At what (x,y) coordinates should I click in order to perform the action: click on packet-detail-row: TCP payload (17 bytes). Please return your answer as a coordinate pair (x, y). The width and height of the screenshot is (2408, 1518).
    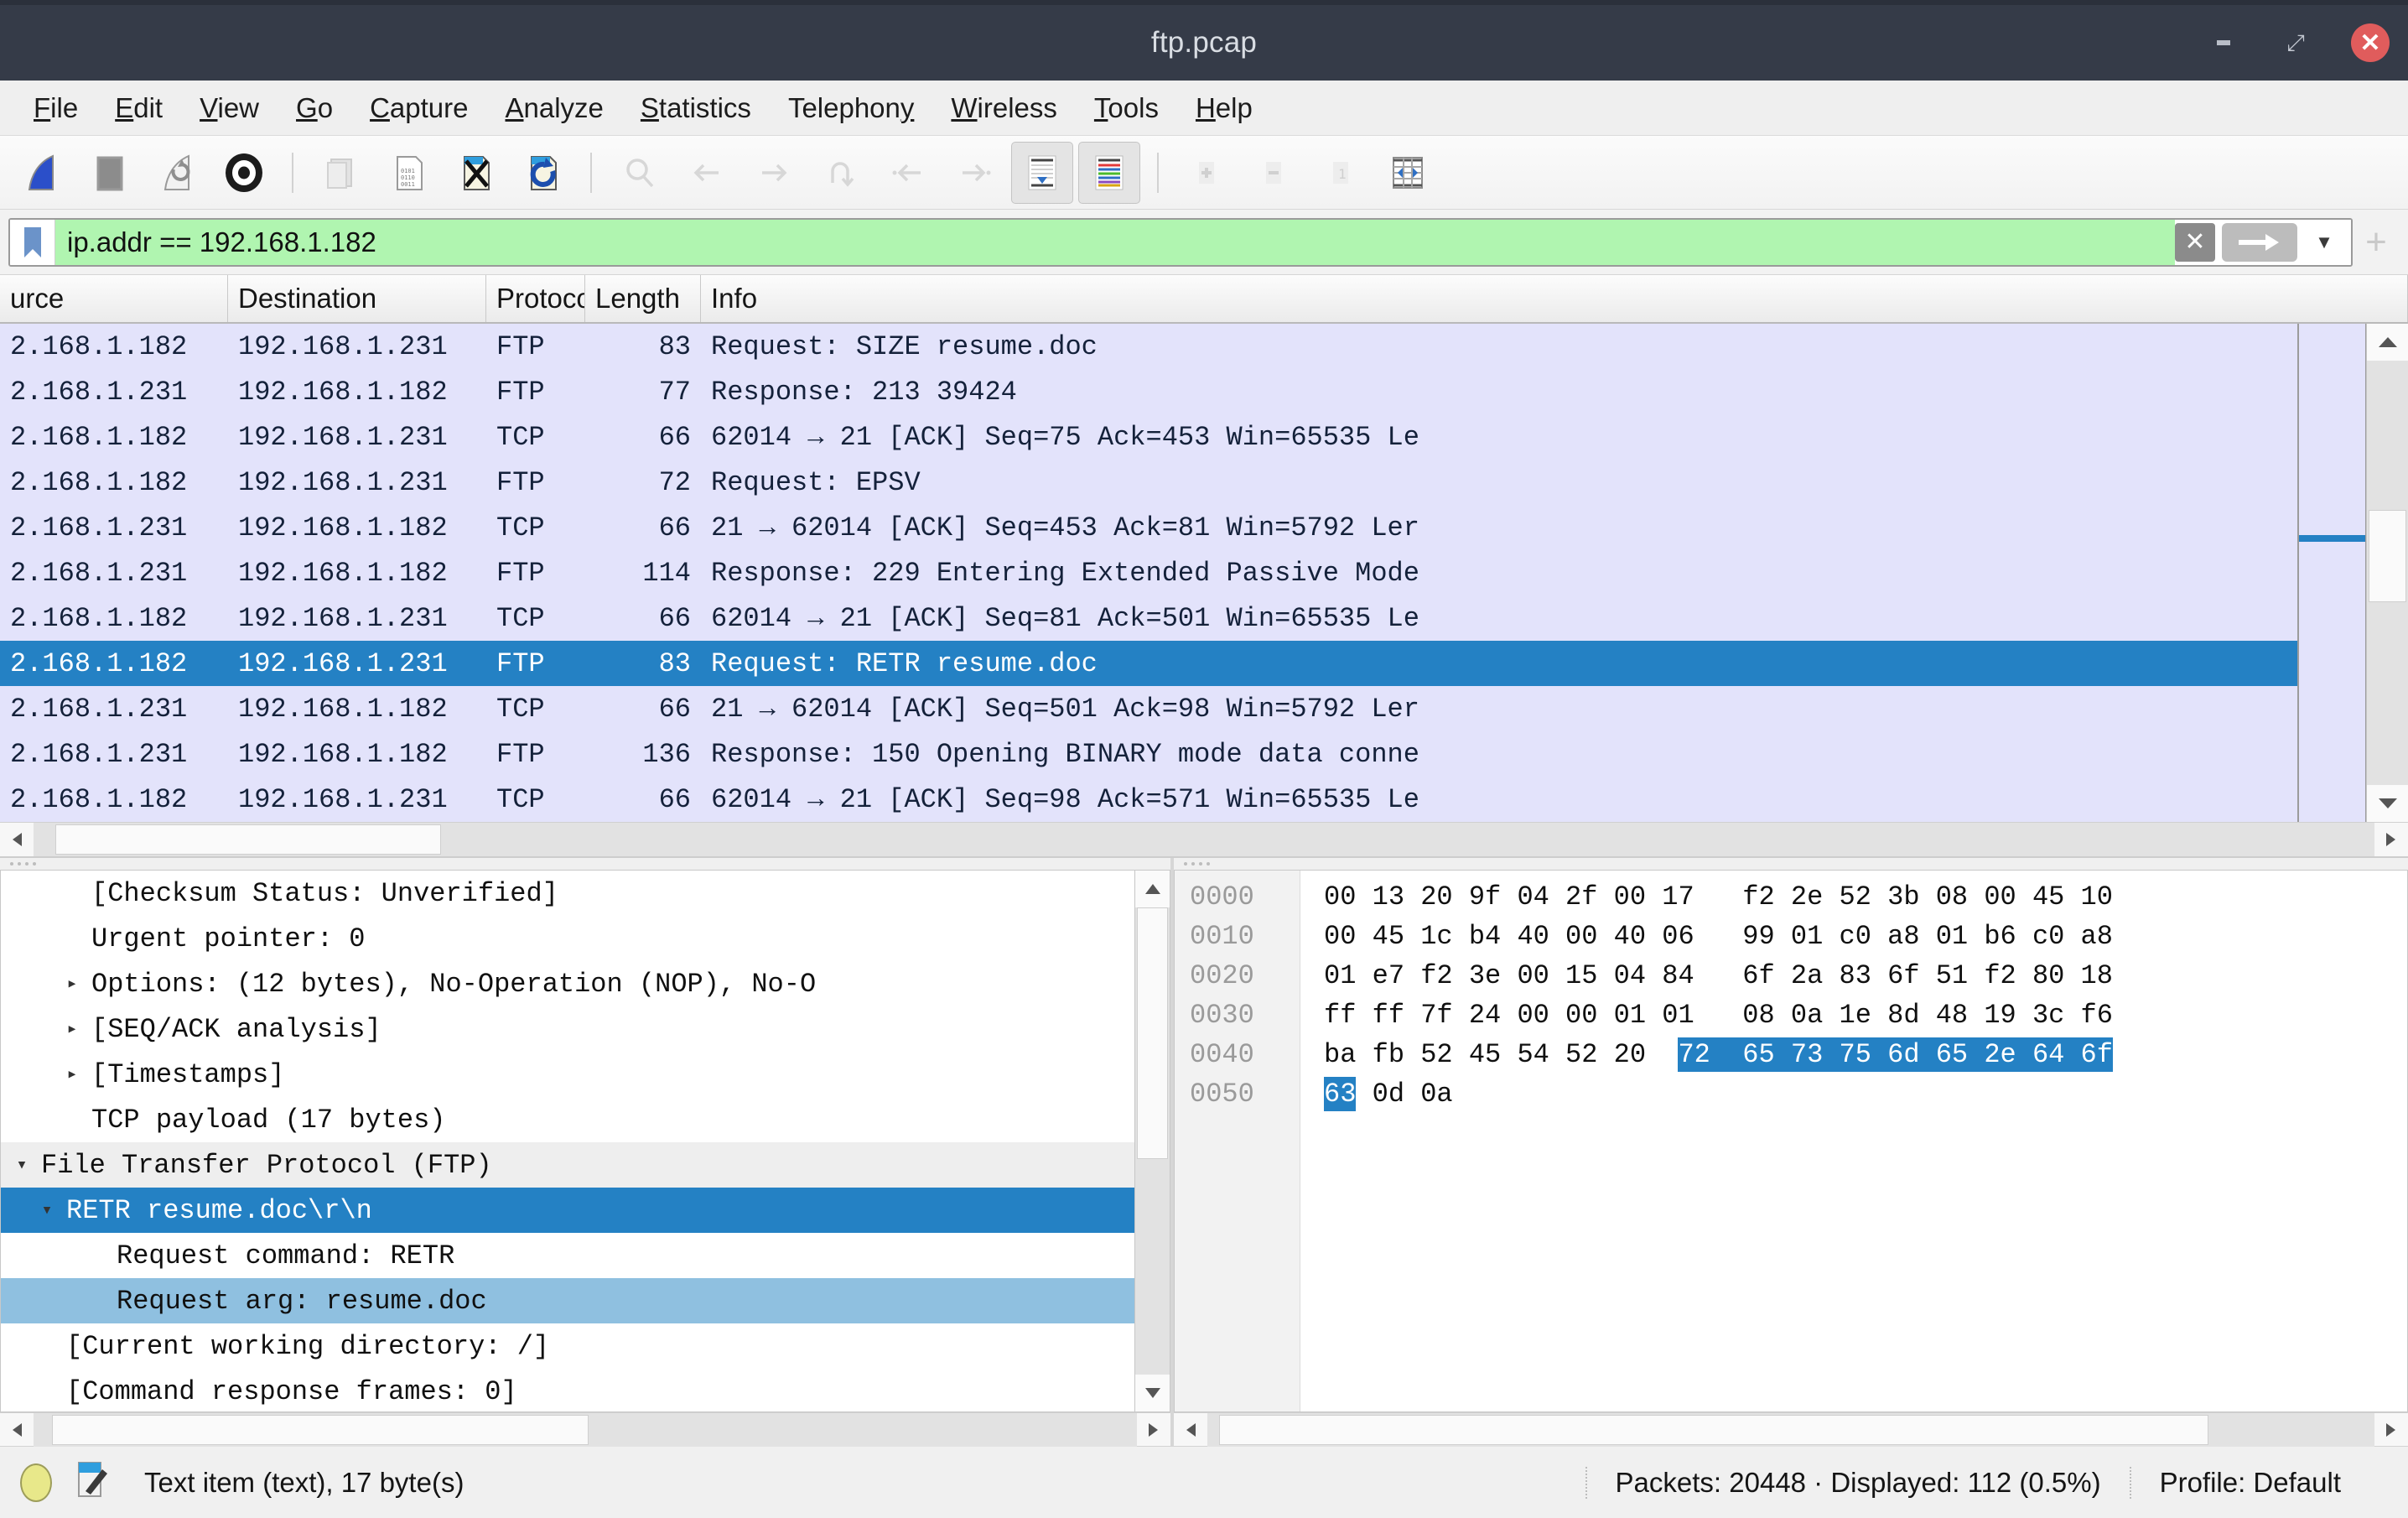
    Looking at the image, I should click on (585, 1119).